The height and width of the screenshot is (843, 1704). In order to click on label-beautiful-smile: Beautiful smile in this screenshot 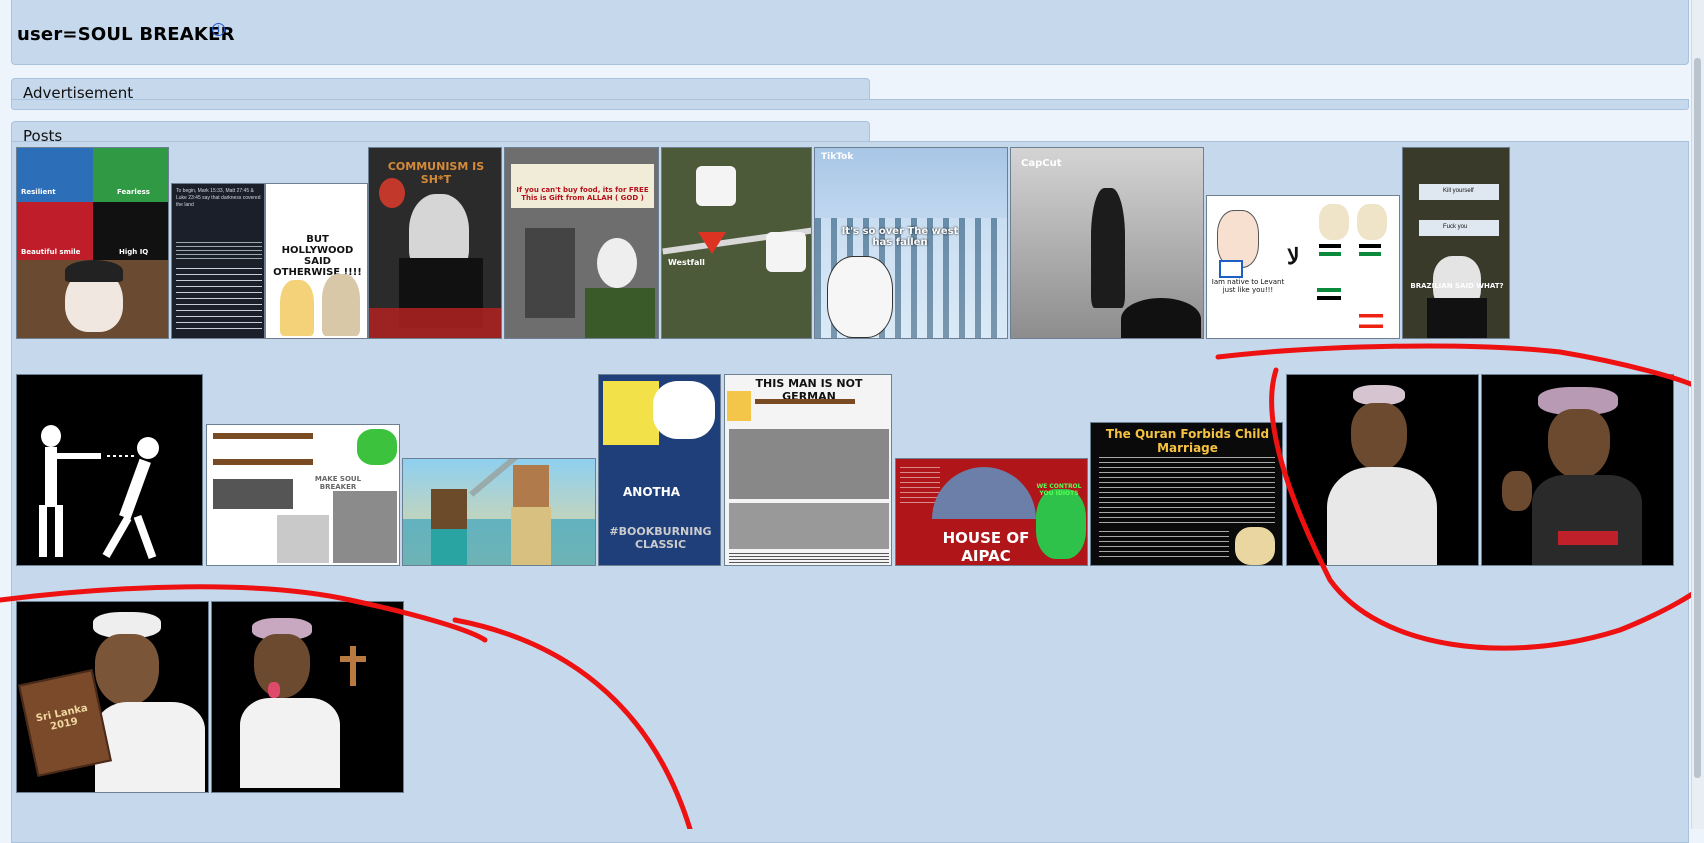, I will do `click(51, 252)`.